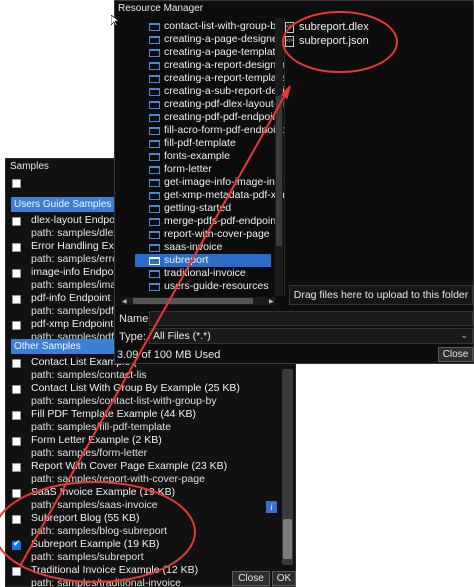 This screenshot has width=474, height=587. Describe the element at coordinates (132, 337) in the screenshot. I see `type-label: Type:` at that location.